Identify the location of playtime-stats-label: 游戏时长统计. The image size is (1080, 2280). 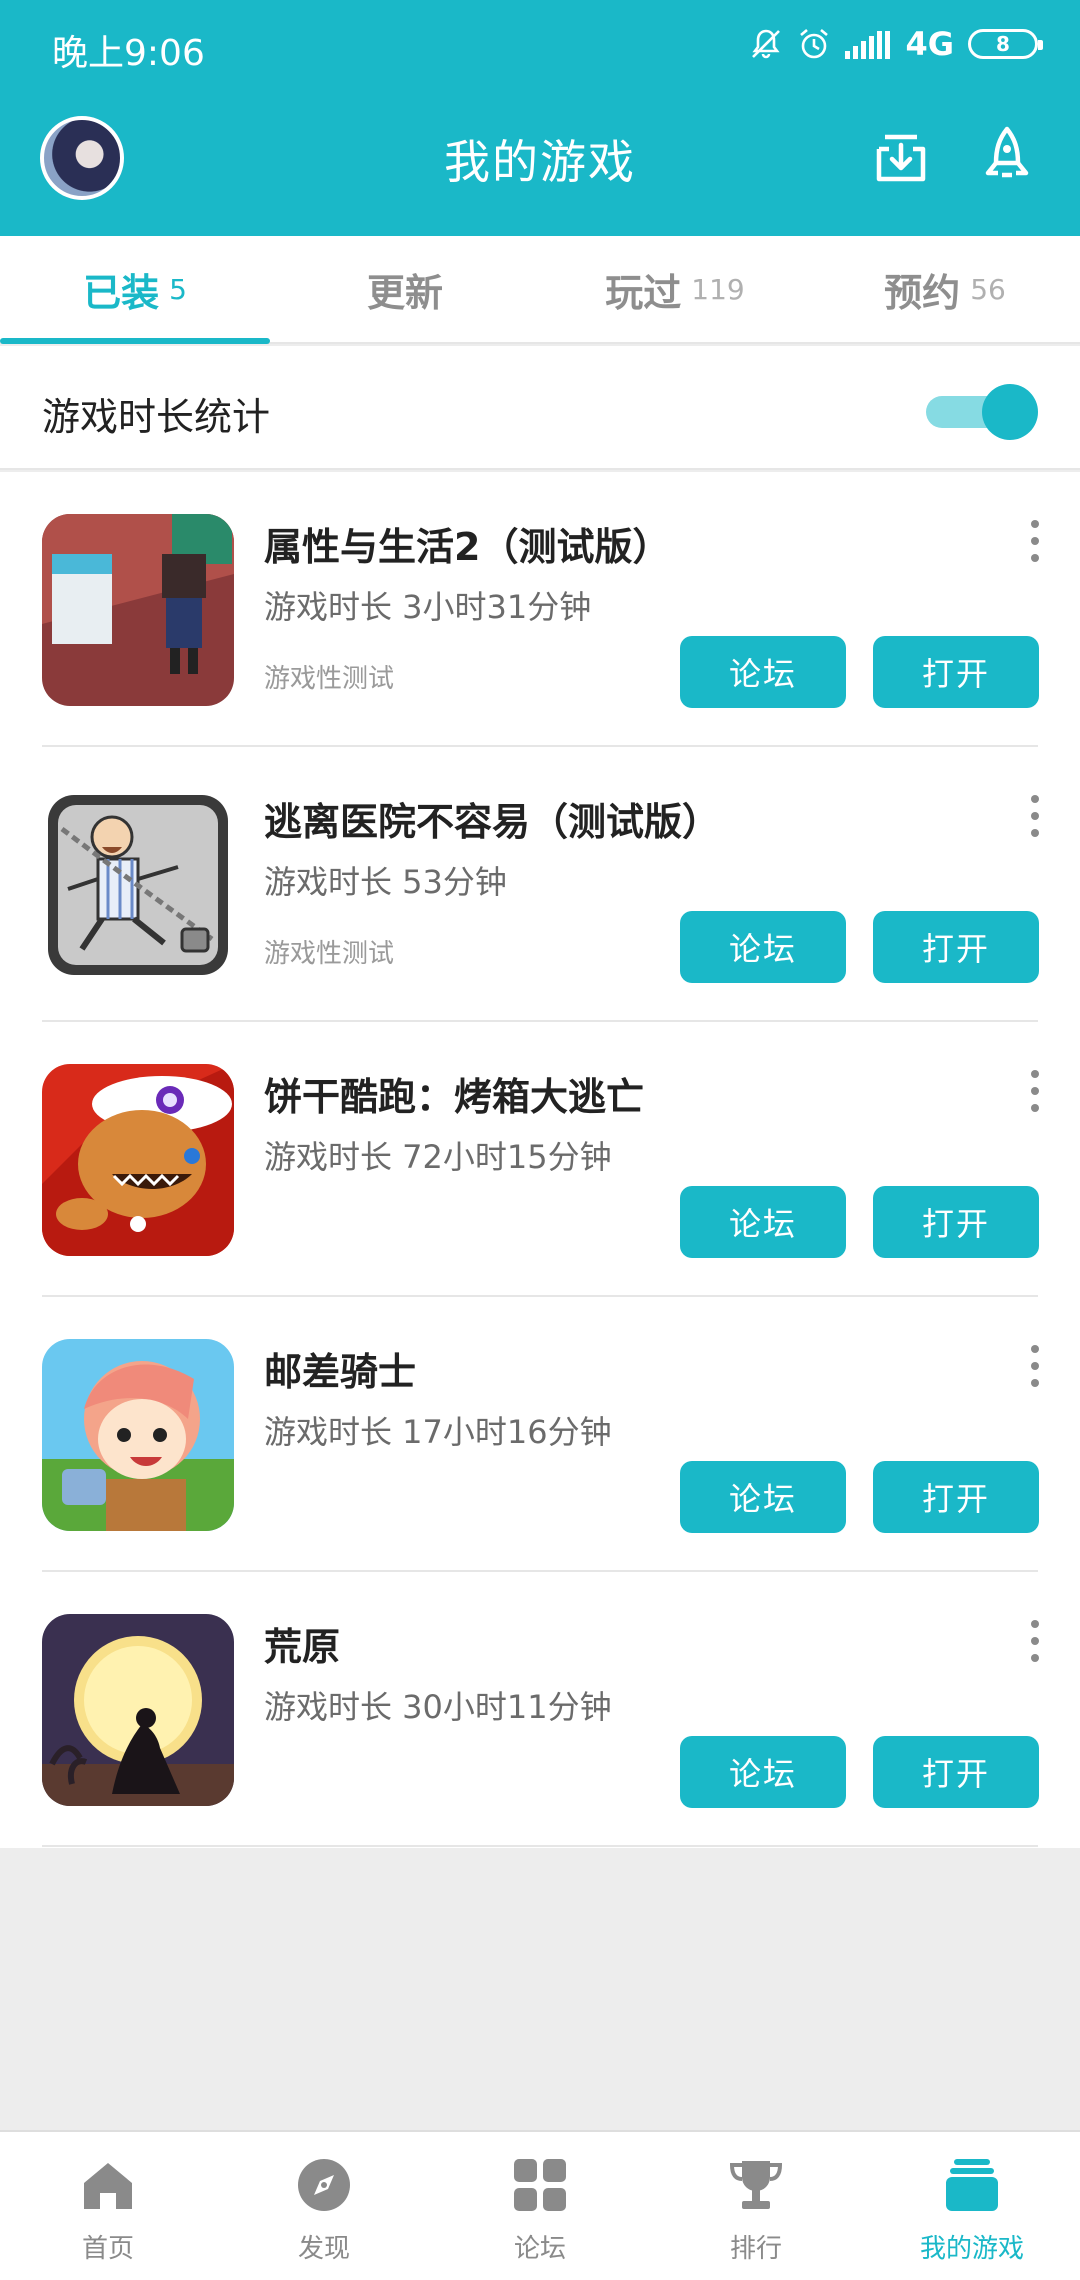
(156, 417).